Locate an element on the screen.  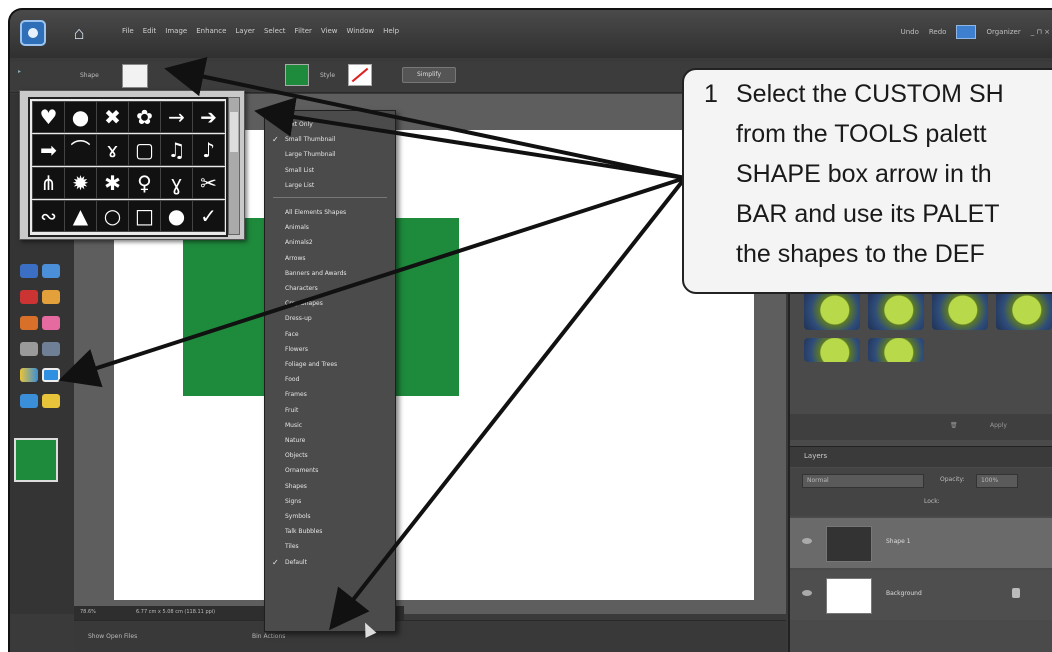
menu-item-text-only: Text Only is located at coordinates (330, 124).